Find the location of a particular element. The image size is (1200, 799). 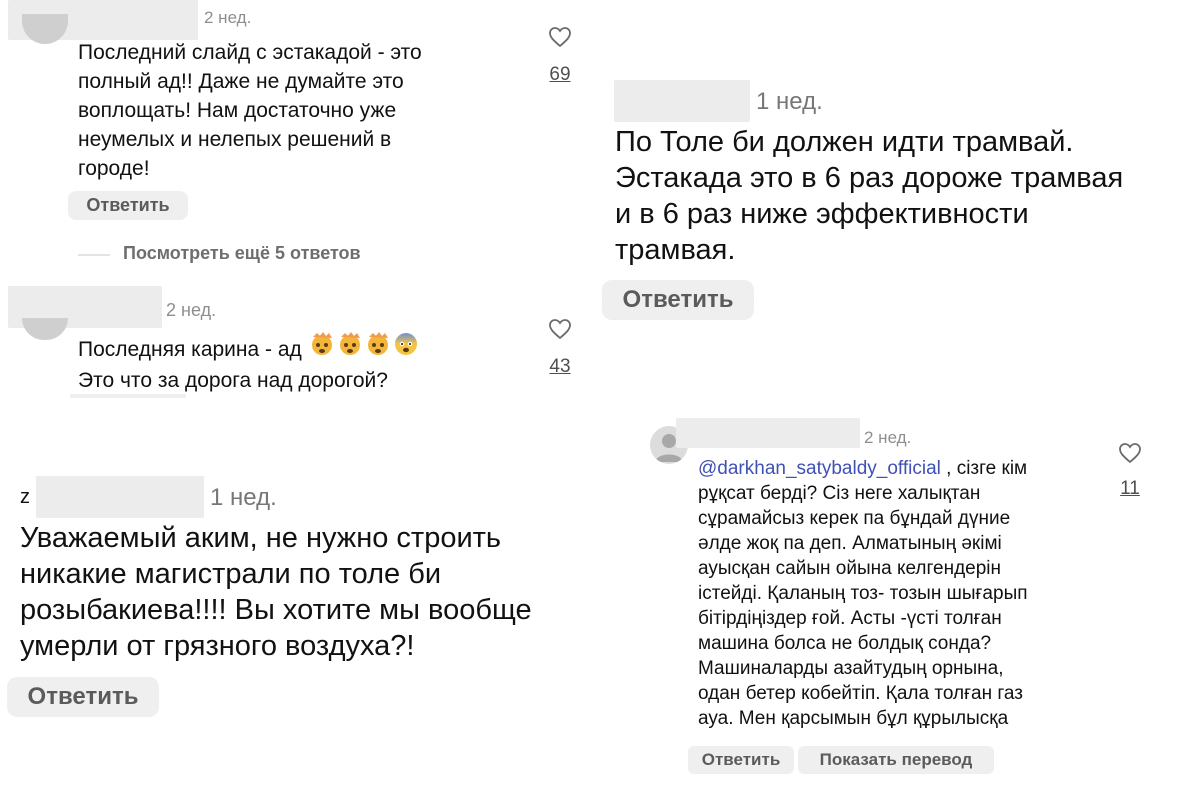

comment-line: никакие магистрали по толе би is located at coordinates (231, 574).